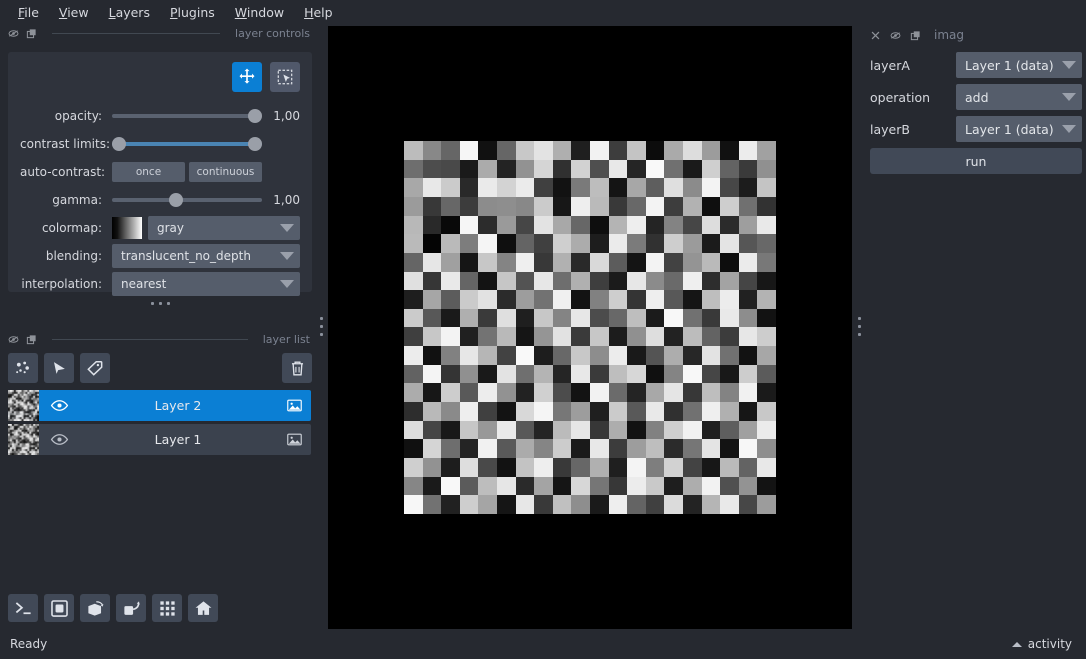 The height and width of the screenshot is (659, 1086). I want to click on contrast-limits-low-handle, so click(119, 144).